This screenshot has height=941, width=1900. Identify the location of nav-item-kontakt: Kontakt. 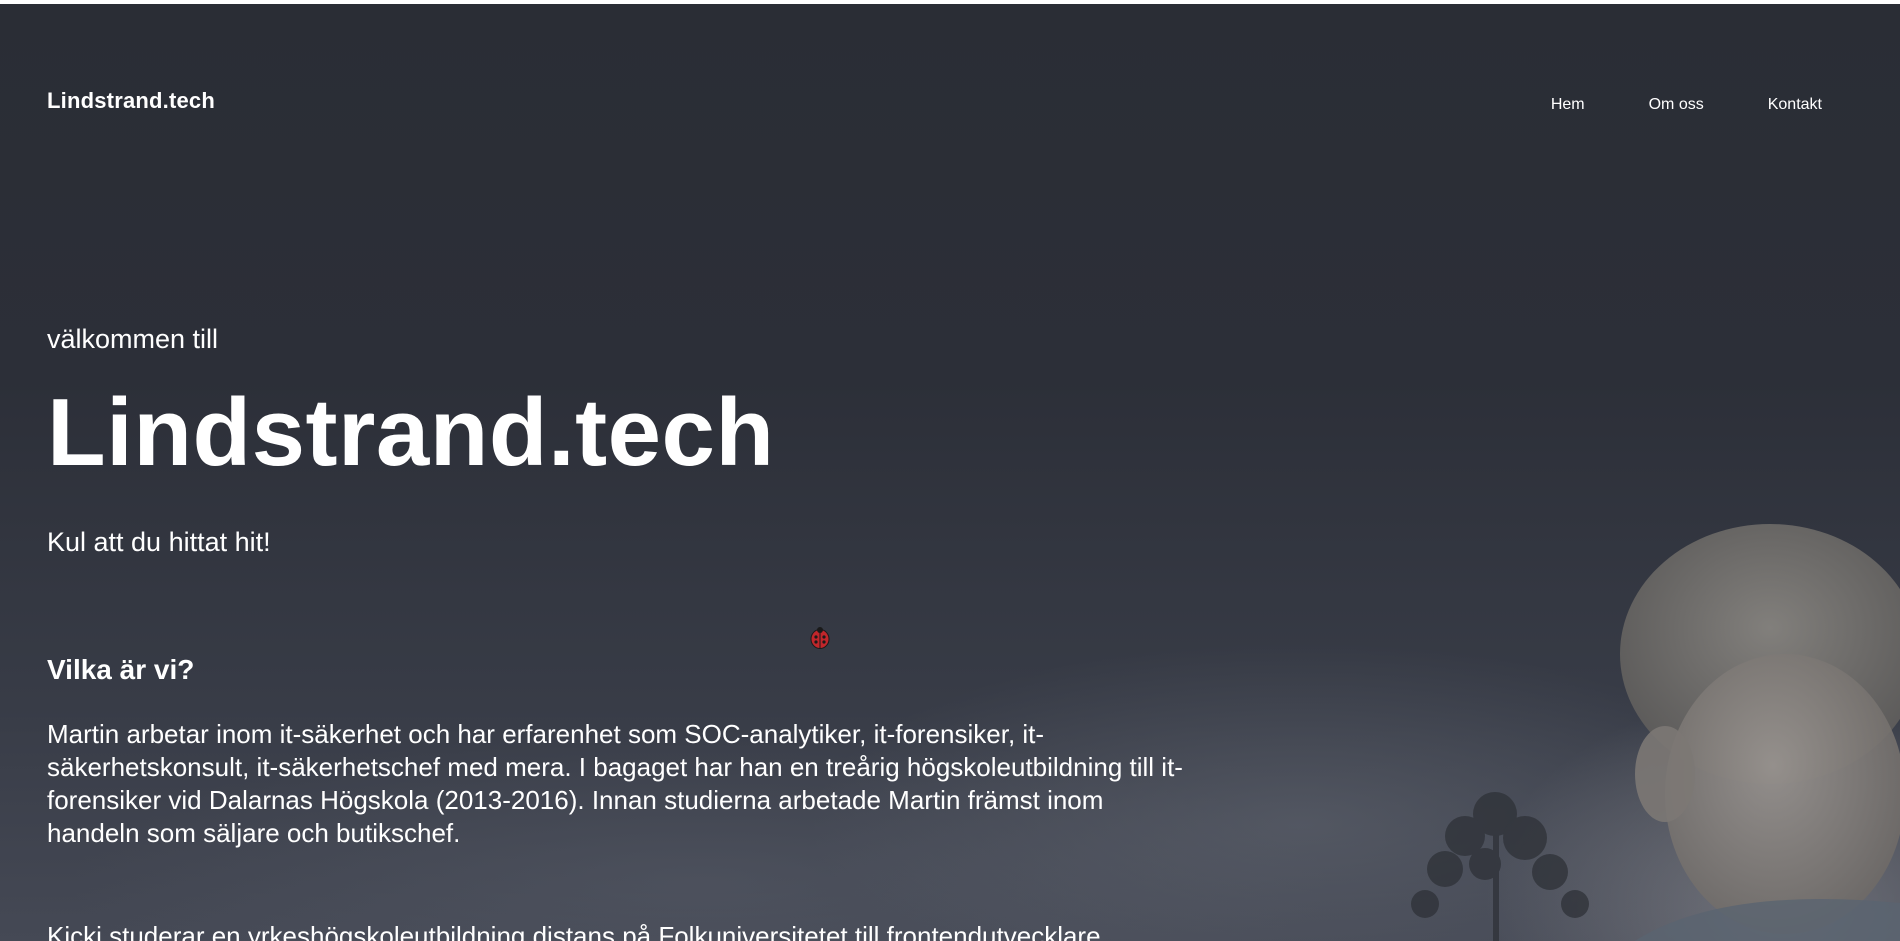
(1779, 105).